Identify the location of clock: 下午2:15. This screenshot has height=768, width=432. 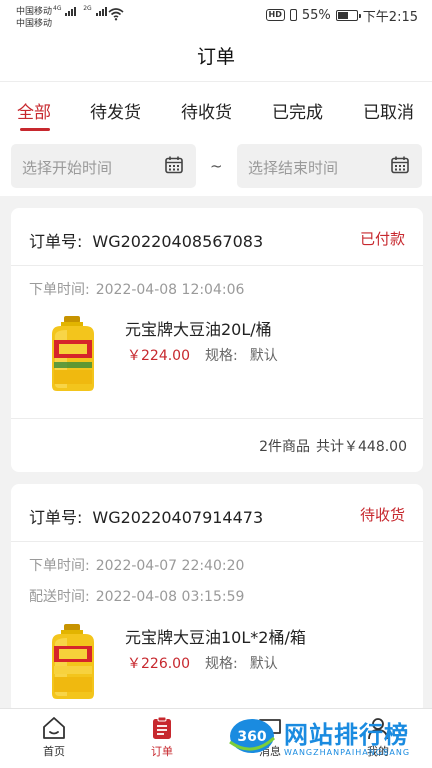
(390, 17).